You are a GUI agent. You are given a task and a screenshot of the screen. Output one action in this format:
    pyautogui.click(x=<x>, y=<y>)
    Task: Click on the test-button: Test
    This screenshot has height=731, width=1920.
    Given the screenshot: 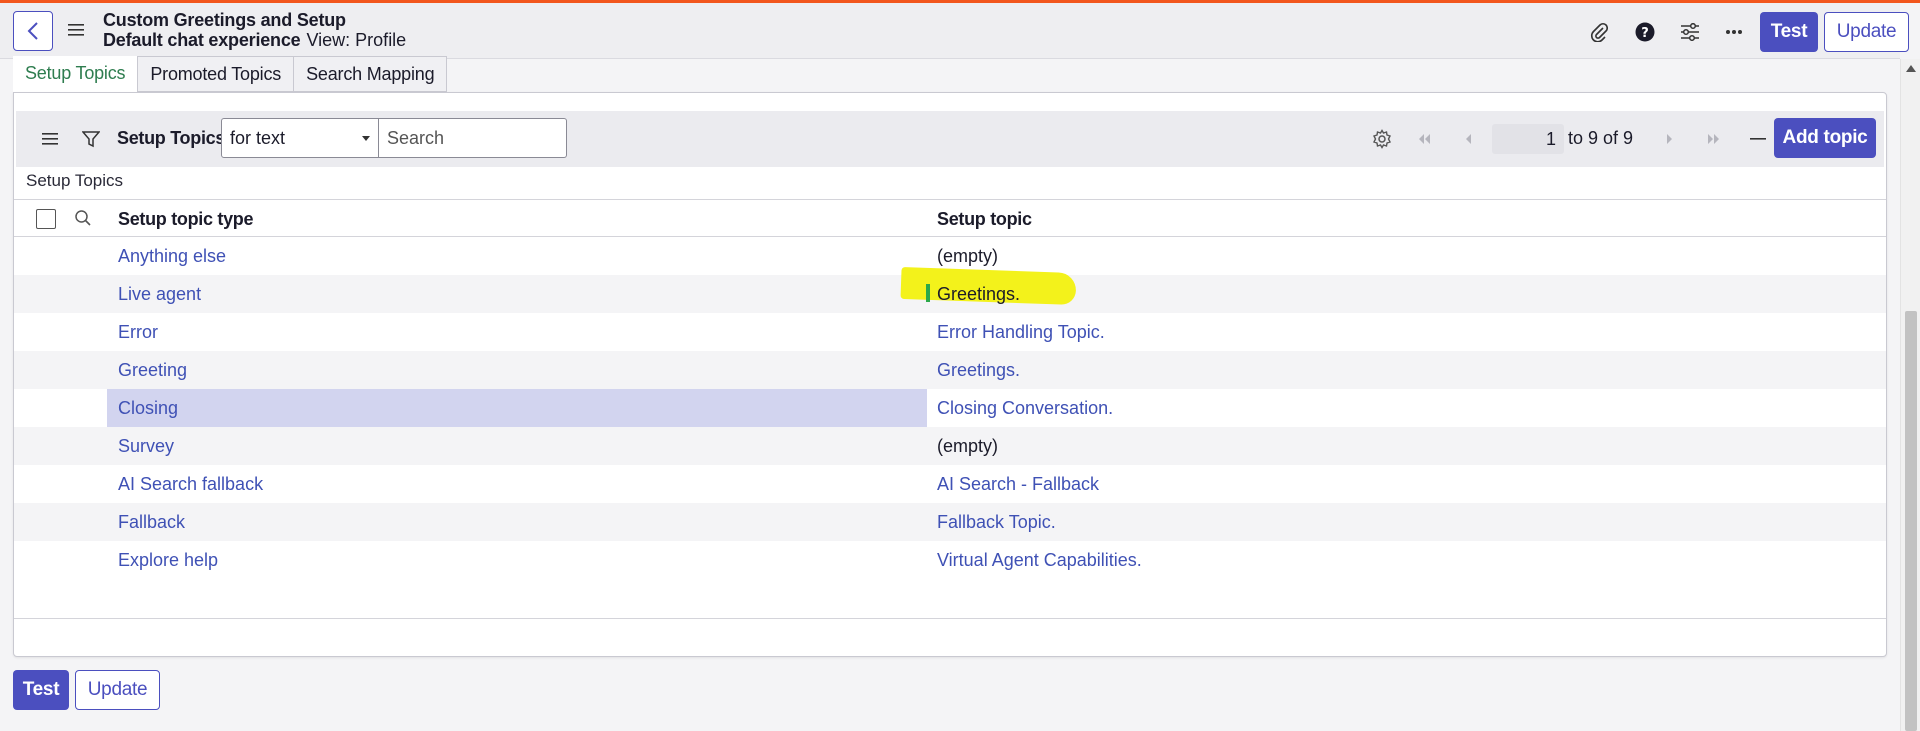 What is the action you would take?
    pyautogui.click(x=1789, y=32)
    